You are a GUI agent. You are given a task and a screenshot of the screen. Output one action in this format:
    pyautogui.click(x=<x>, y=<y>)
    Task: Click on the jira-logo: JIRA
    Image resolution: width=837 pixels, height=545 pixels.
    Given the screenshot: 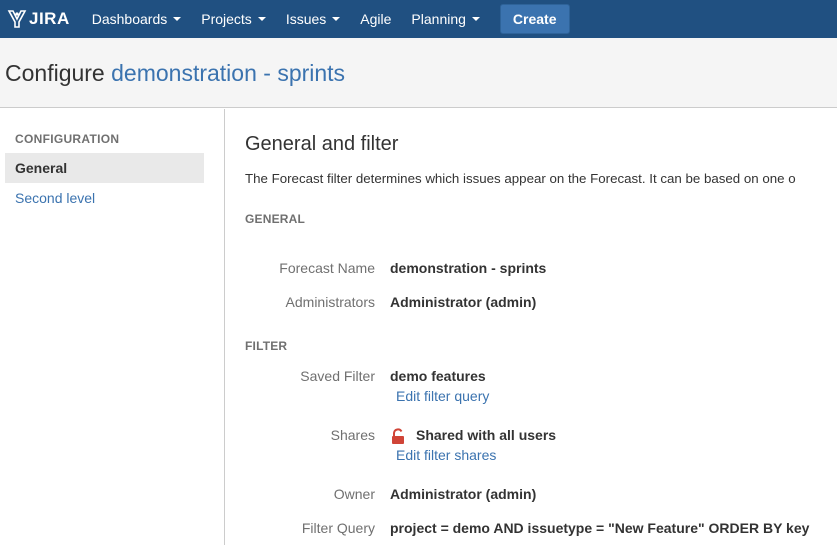 What is the action you would take?
    pyautogui.click(x=38, y=19)
    